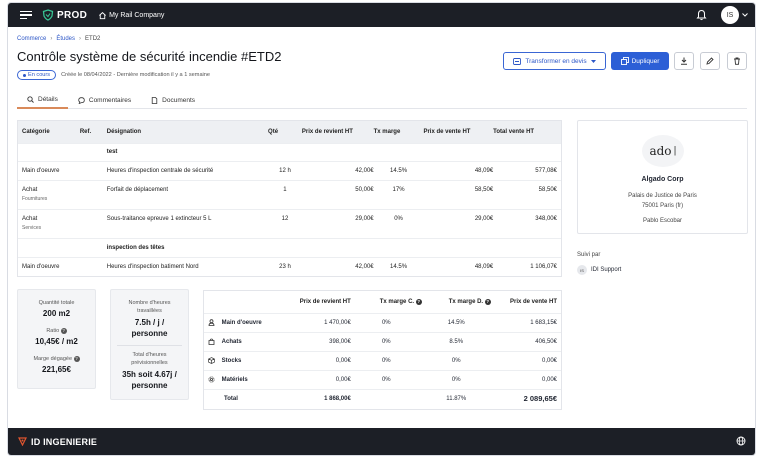 Image resolution: width=757 pixels, height=467 pixels. What do you see at coordinates (56, 341) in the screenshot?
I see `stat-value: 10,45€ / m2` at bounding box center [56, 341].